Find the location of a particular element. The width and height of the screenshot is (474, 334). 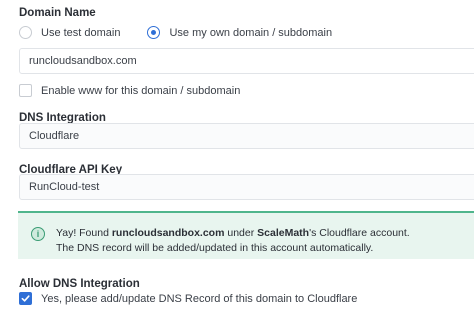

alert-prefix: Yay! Found is located at coordinates (84, 233).